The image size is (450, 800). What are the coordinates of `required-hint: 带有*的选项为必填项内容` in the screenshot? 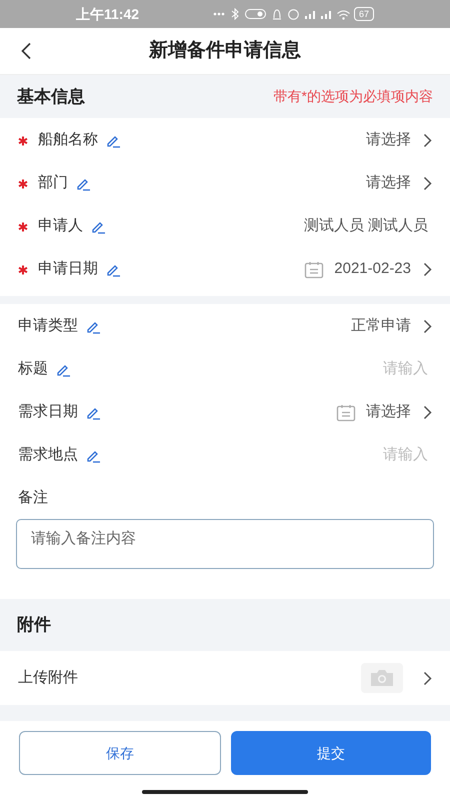 It's located at (353, 96).